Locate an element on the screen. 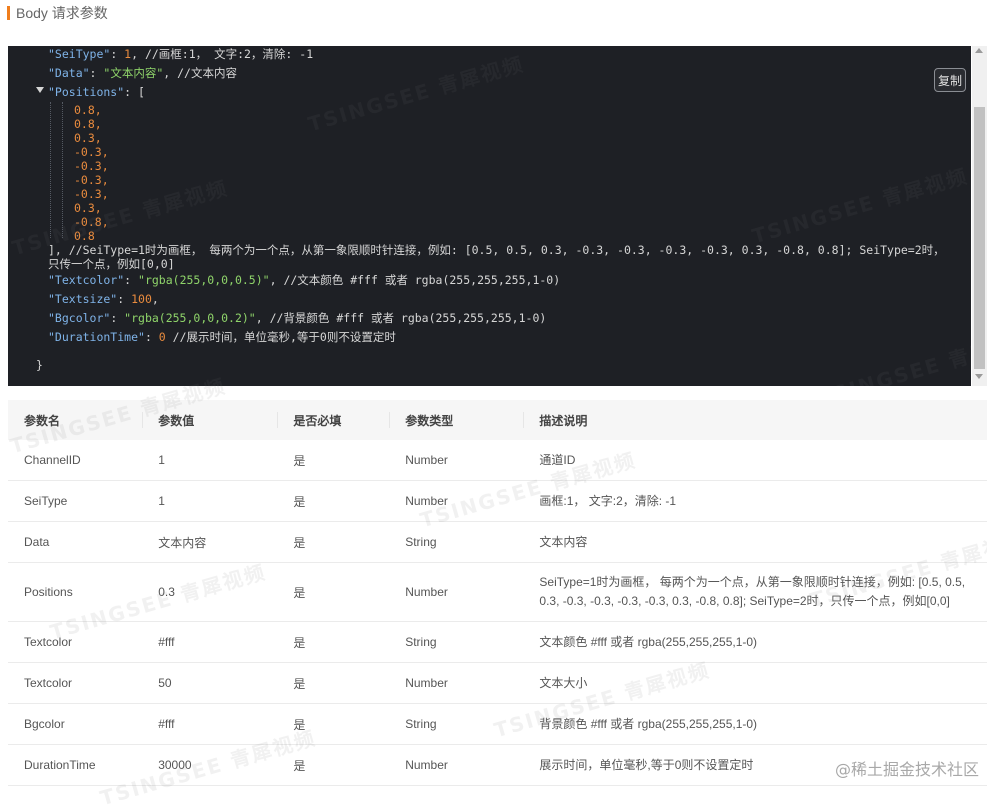 The height and width of the screenshot is (811, 987). cell-description: 画框:1， 文字:2，清除: -1 is located at coordinates (755, 501).